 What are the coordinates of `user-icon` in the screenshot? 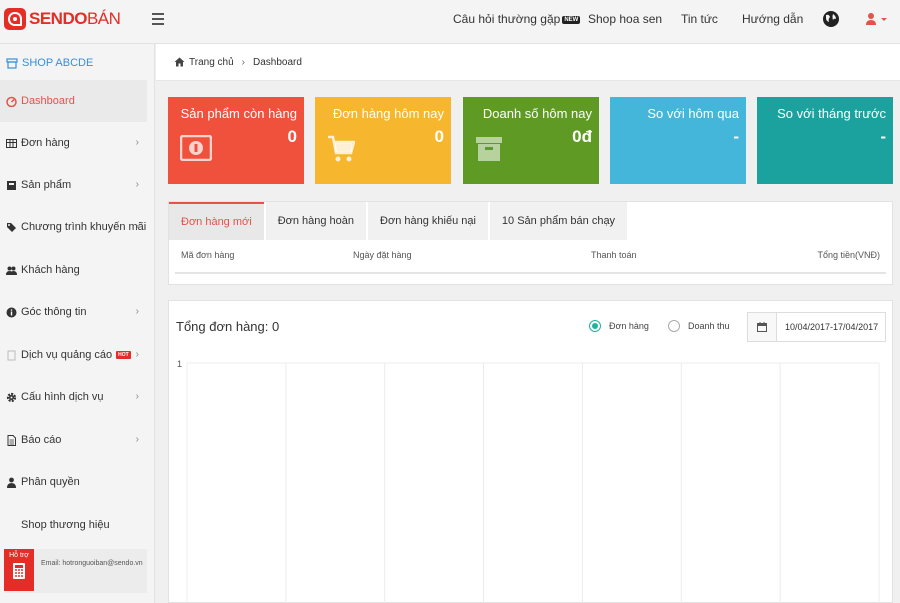 It's located at (11, 482).